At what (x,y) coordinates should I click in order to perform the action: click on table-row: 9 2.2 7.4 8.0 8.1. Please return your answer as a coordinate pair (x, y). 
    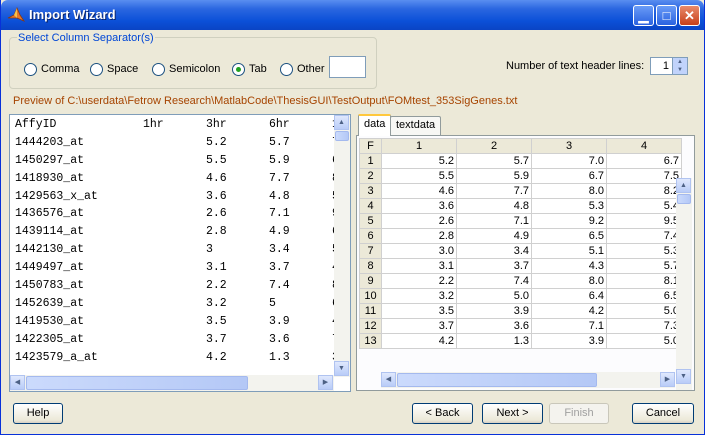
    Looking at the image, I should click on (520, 281).